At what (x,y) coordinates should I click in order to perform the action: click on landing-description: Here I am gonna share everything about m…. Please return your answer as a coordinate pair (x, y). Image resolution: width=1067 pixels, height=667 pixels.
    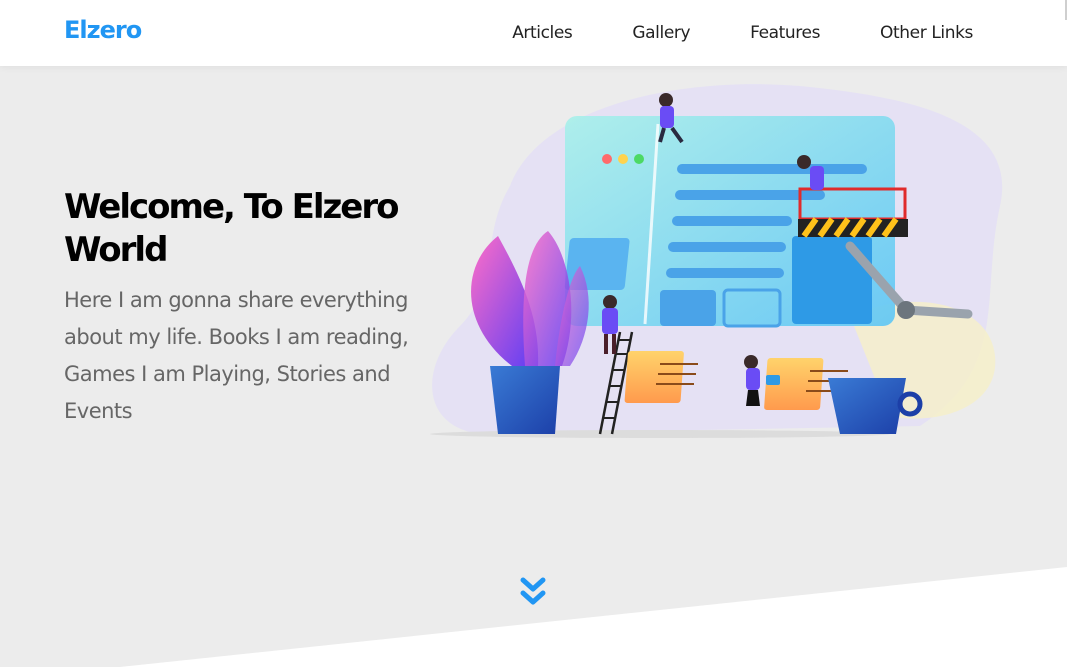
    Looking at the image, I should click on (236, 355).